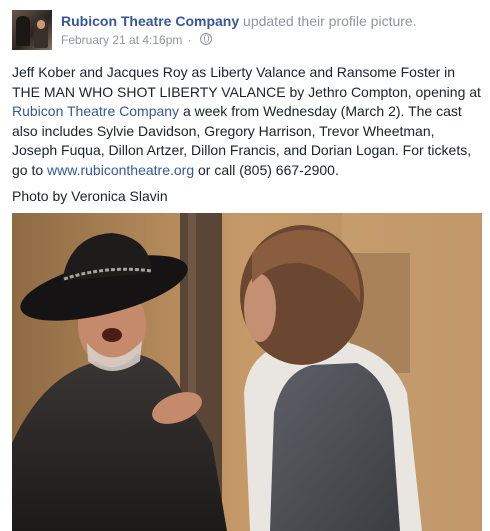  Describe the element at coordinates (32, 30) in the screenshot. I see `page-avatar` at that location.